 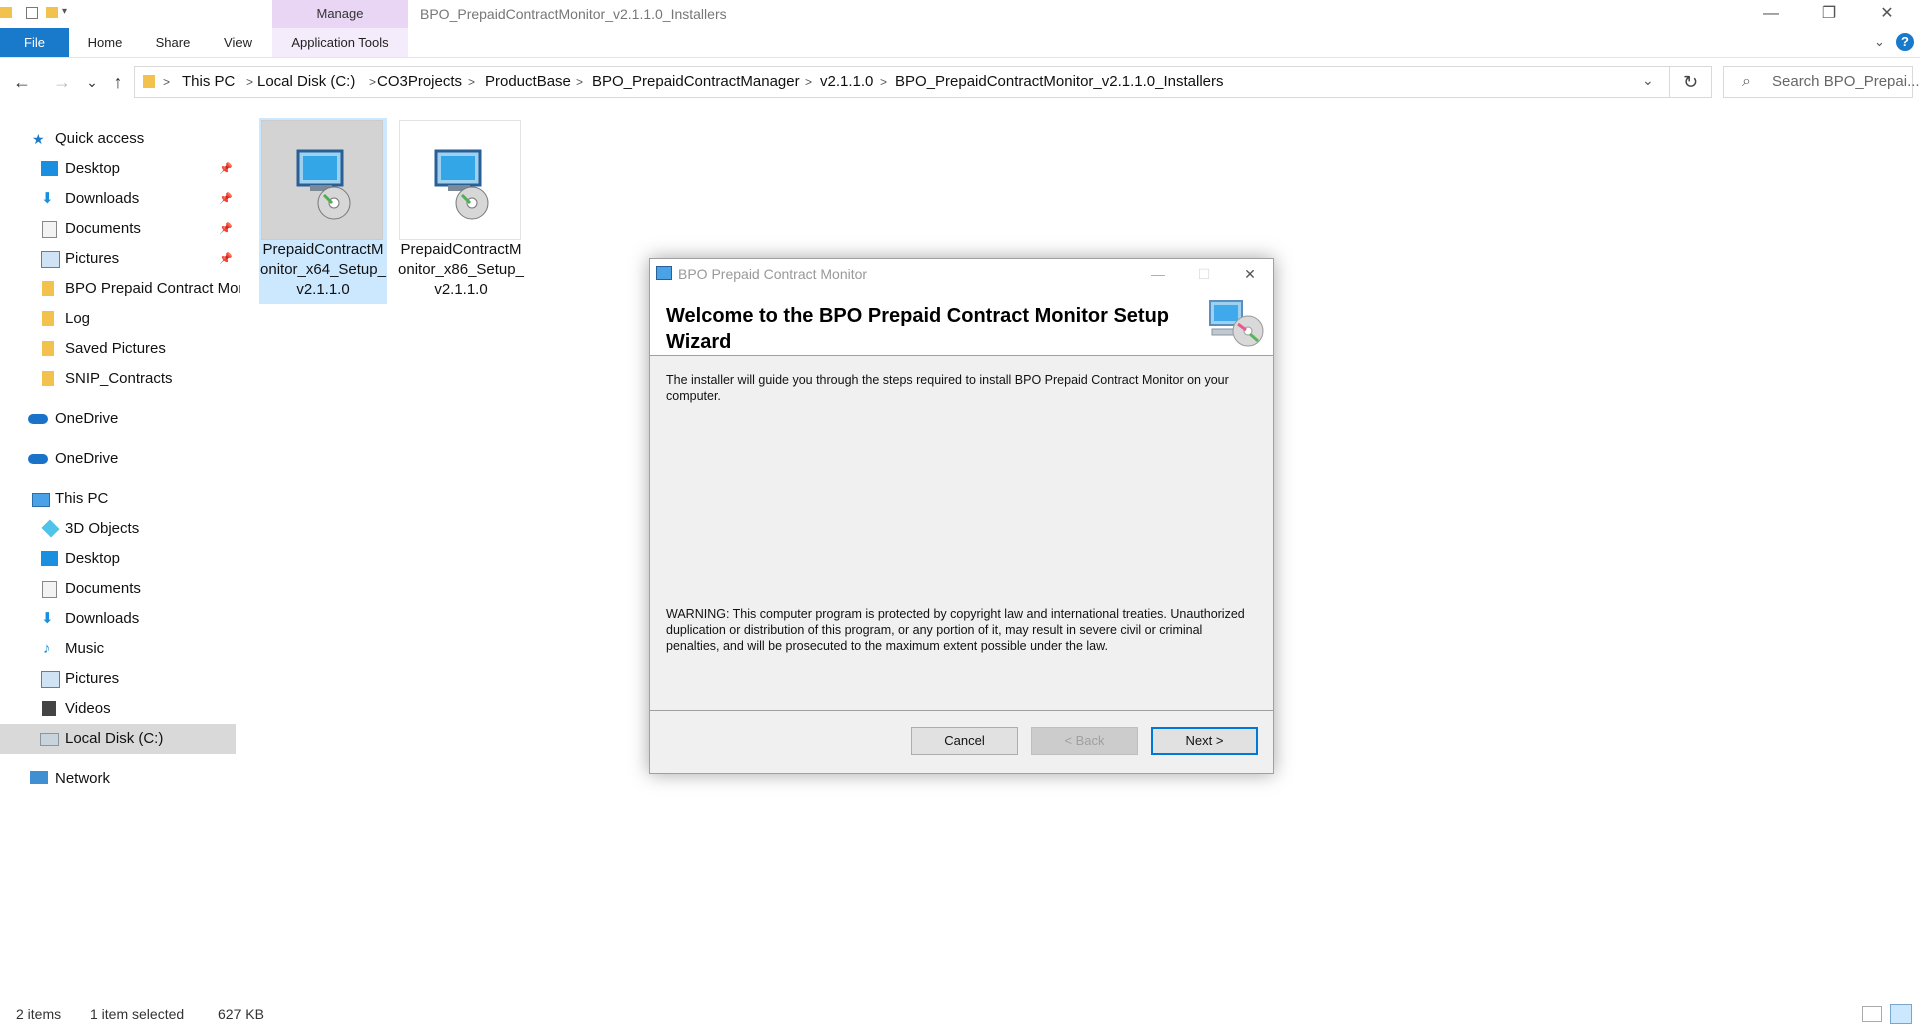 What do you see at coordinates (92, 258) in the screenshot?
I see `nav-label: Pictures` at bounding box center [92, 258].